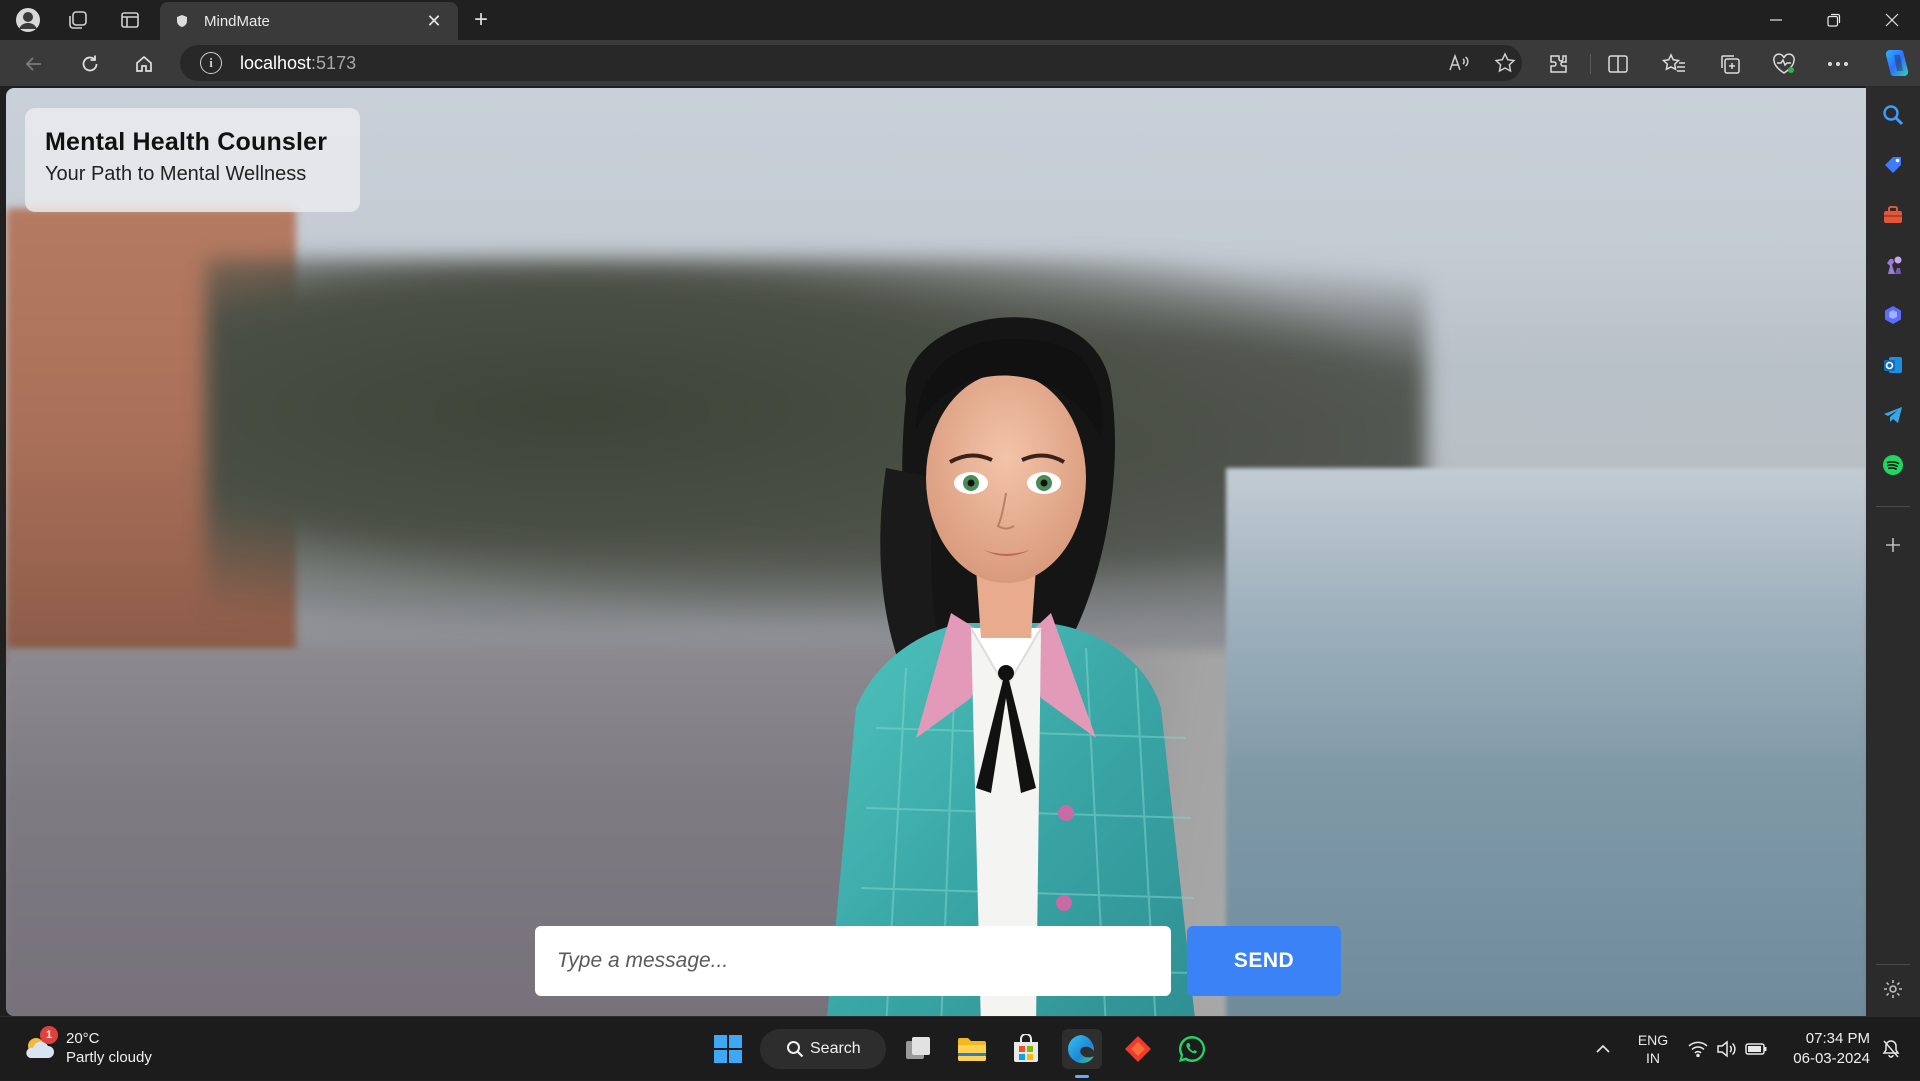 The height and width of the screenshot is (1081, 1920). What do you see at coordinates (1558, 64) in the screenshot?
I see `extensions-icon` at bounding box center [1558, 64].